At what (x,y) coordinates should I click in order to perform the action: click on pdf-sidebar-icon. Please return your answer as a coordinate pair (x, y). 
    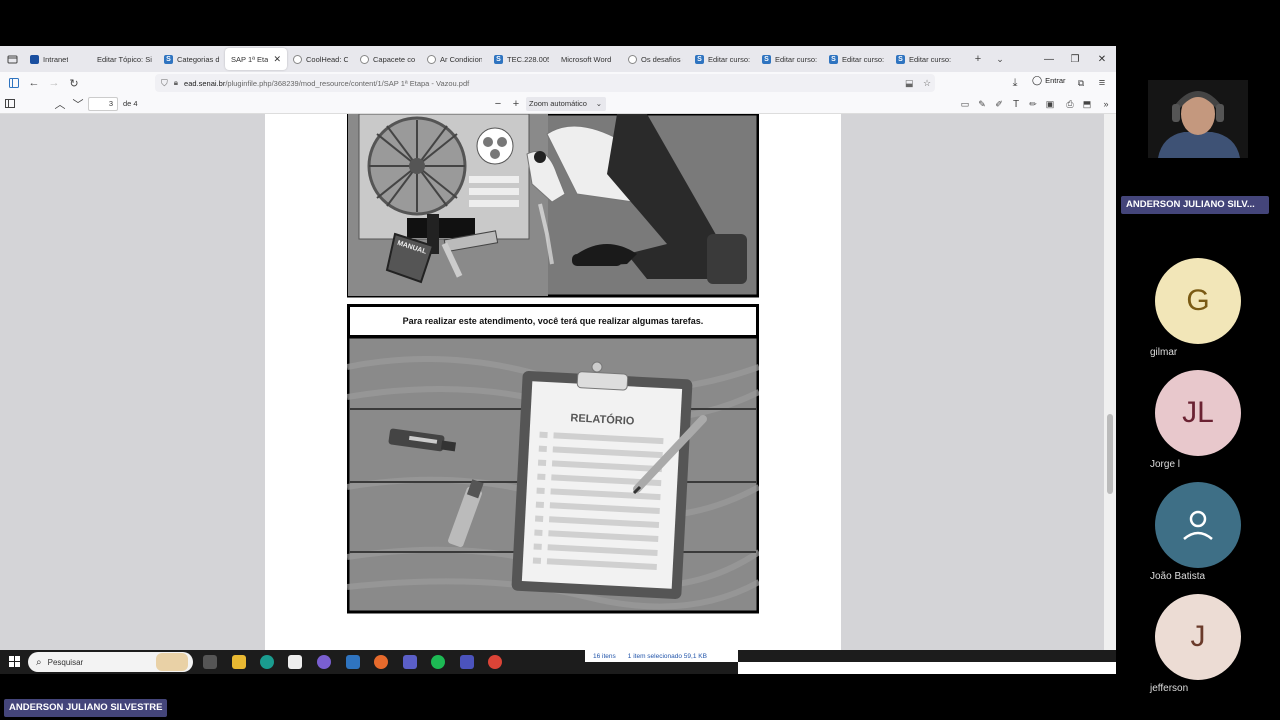
    Looking at the image, I should click on (10, 104).